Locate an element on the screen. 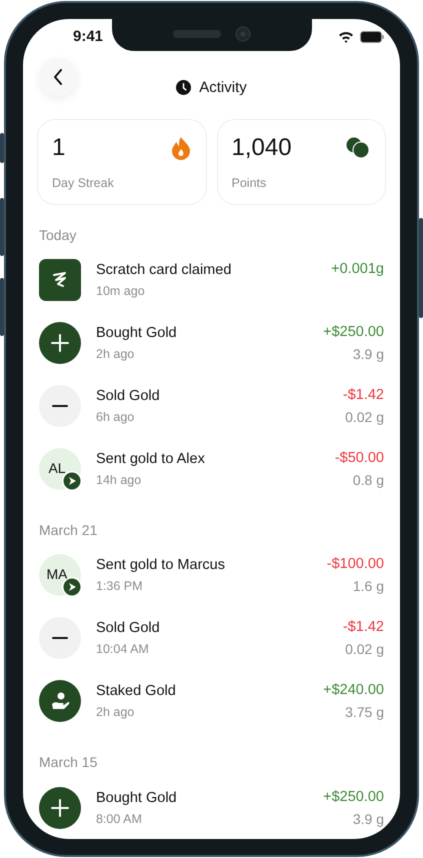  activity-title: Staked Gold is located at coordinates (136, 690).